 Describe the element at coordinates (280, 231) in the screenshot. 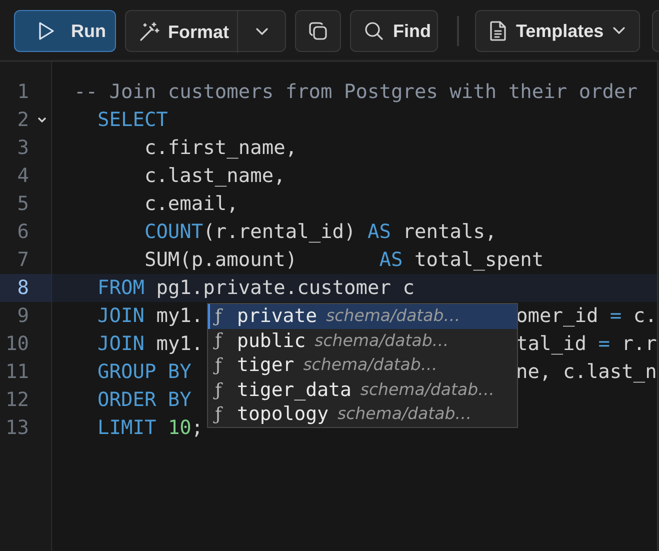

I see `code-text: (r.rental_id)` at that location.